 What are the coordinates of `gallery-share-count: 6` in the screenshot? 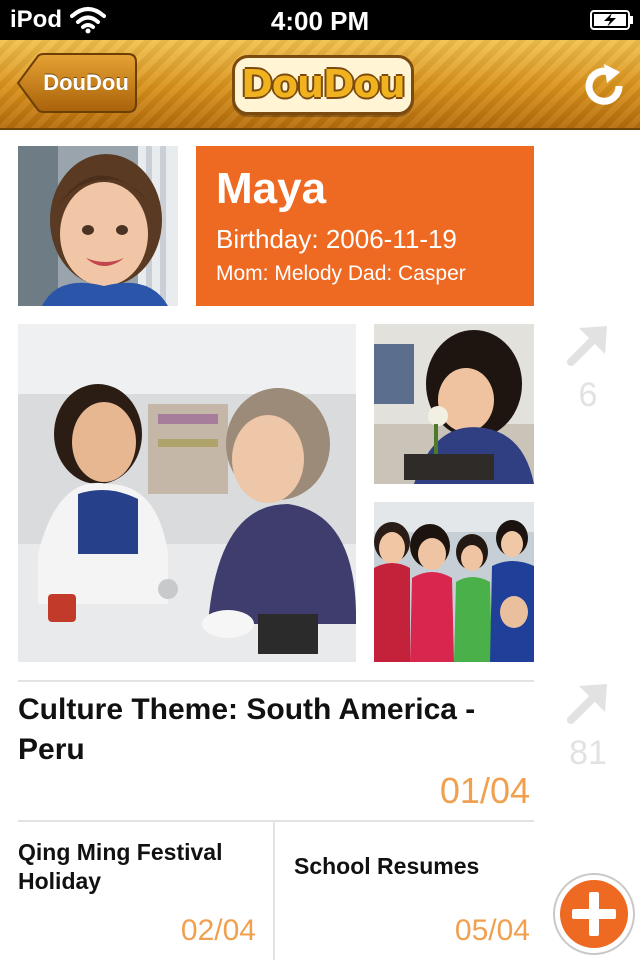 It's located at (588, 395).